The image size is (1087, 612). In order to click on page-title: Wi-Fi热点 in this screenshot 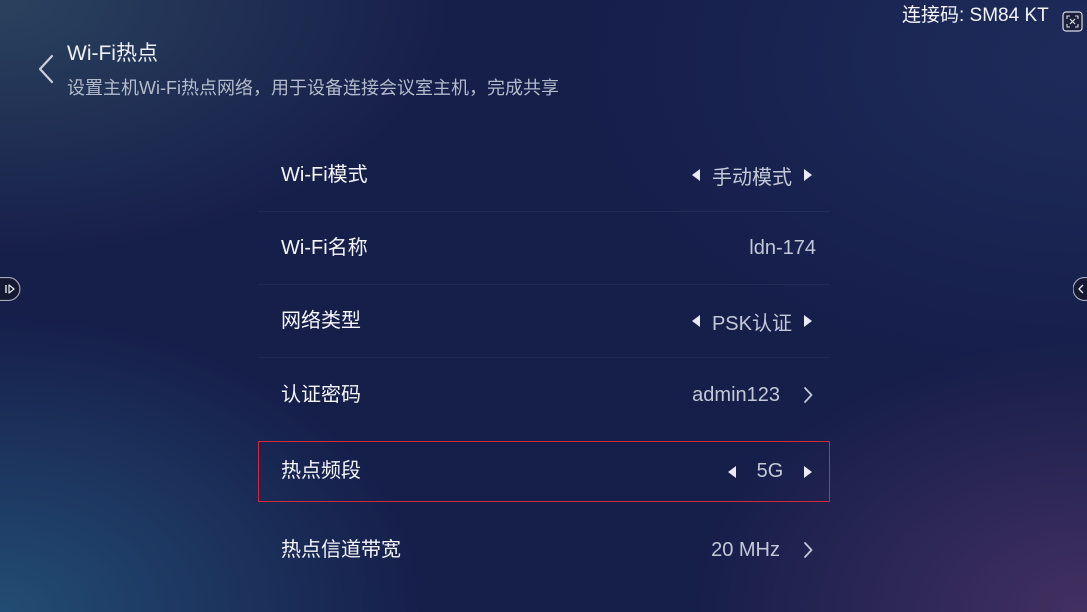, I will do `click(112, 53)`.